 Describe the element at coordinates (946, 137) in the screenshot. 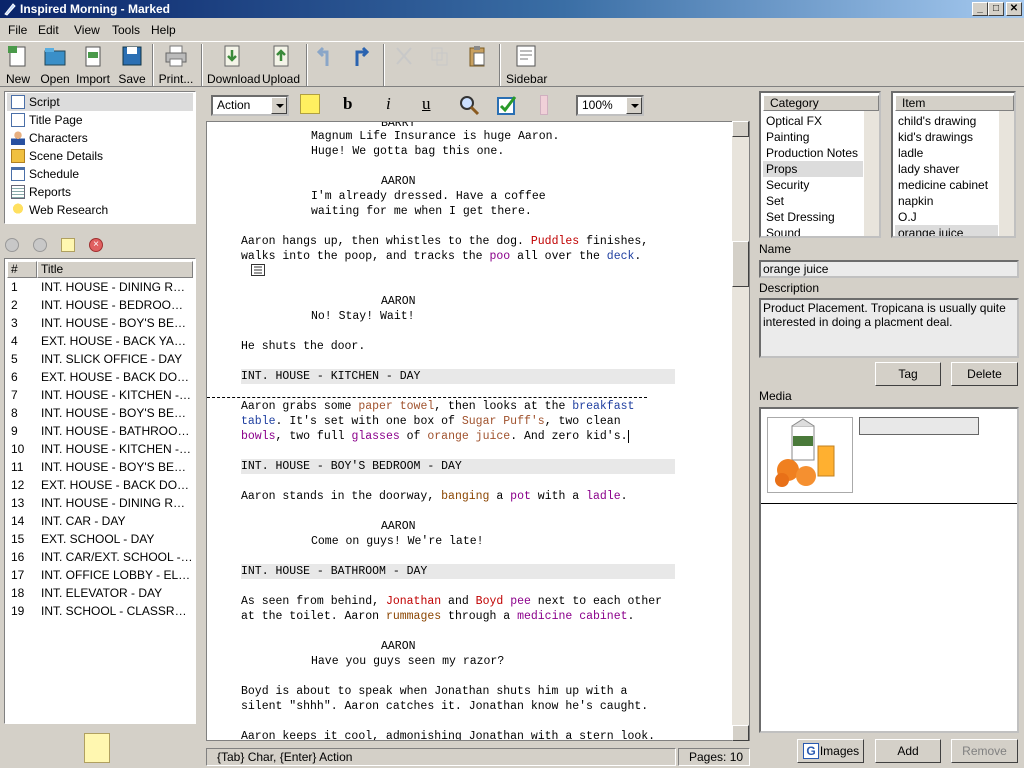

I see `item-list-item: kid's drawings` at that location.